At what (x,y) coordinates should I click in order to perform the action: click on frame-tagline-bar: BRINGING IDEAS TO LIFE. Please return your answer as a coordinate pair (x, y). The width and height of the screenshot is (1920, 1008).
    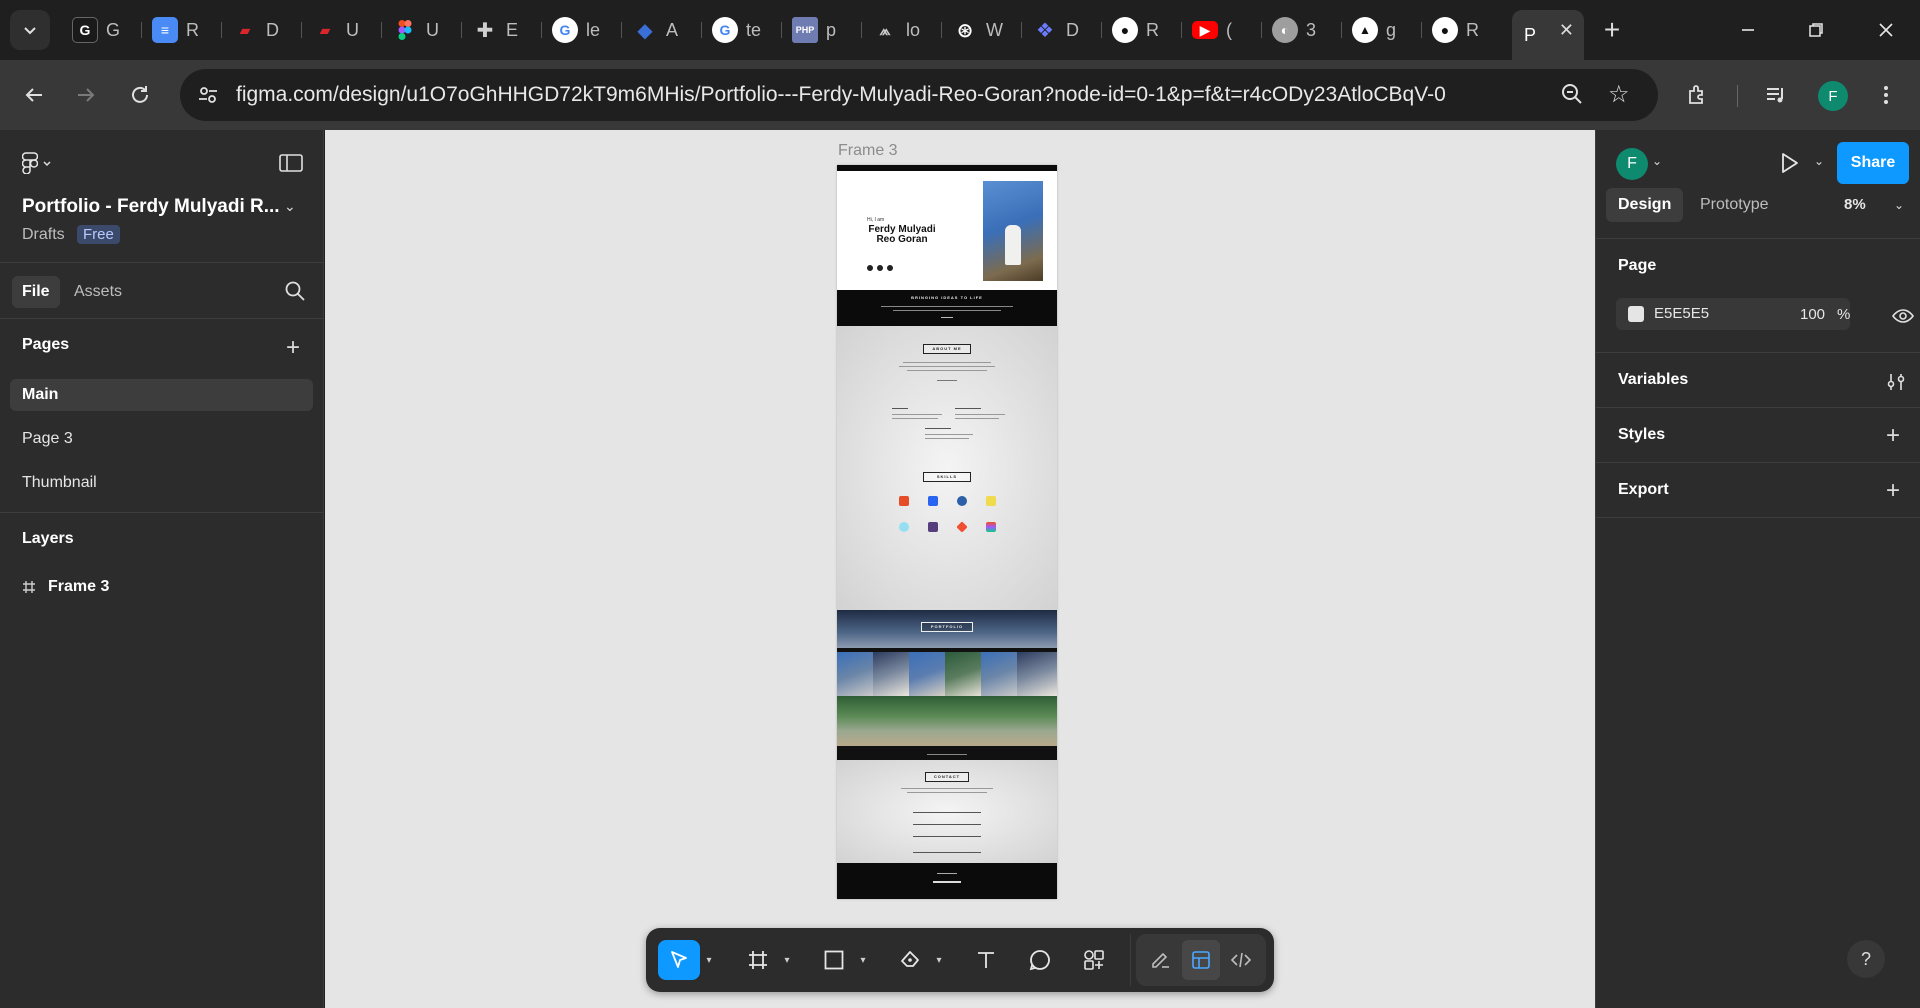
    Looking at the image, I should click on (947, 308).